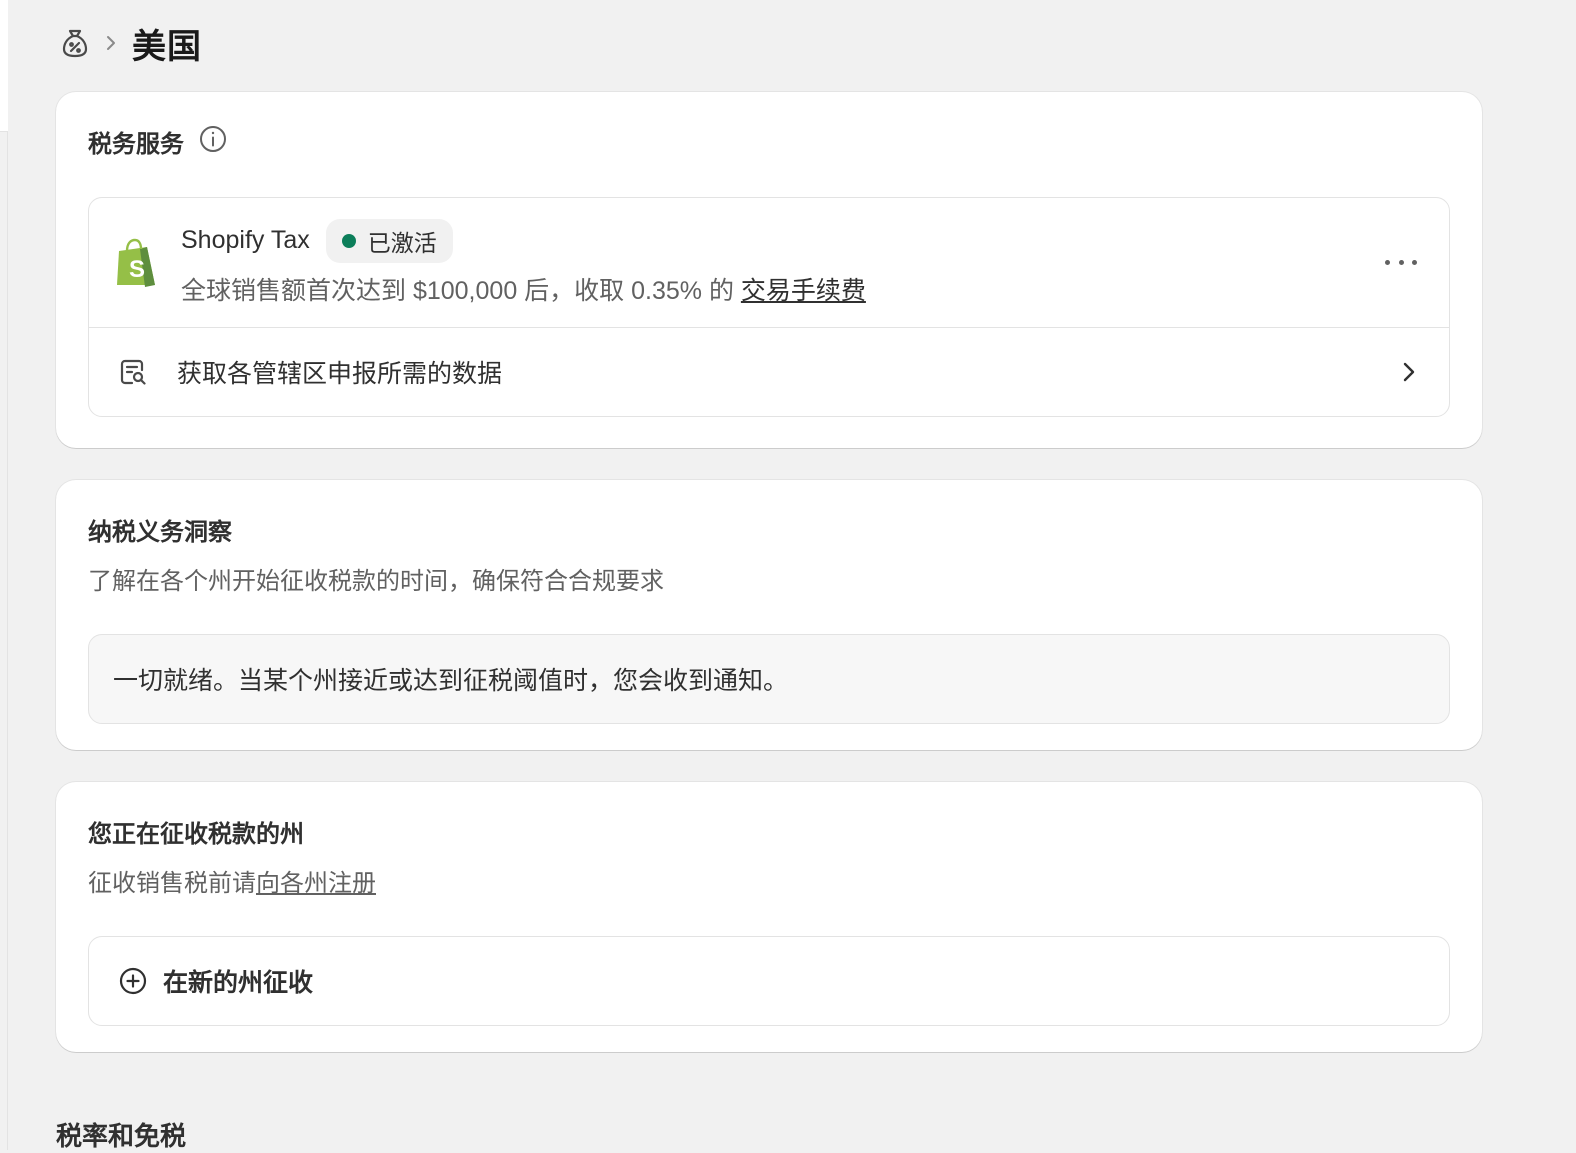 The height and width of the screenshot is (1153, 1576). Describe the element at coordinates (4, 575) in the screenshot. I see `left-rail` at that location.